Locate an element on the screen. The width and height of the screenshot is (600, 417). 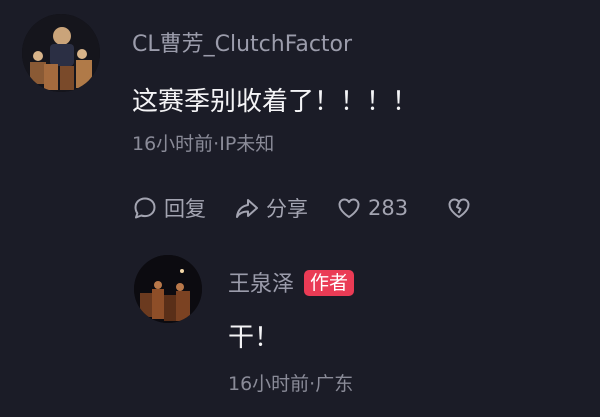
reply-label: 回复 is located at coordinates (185, 209).